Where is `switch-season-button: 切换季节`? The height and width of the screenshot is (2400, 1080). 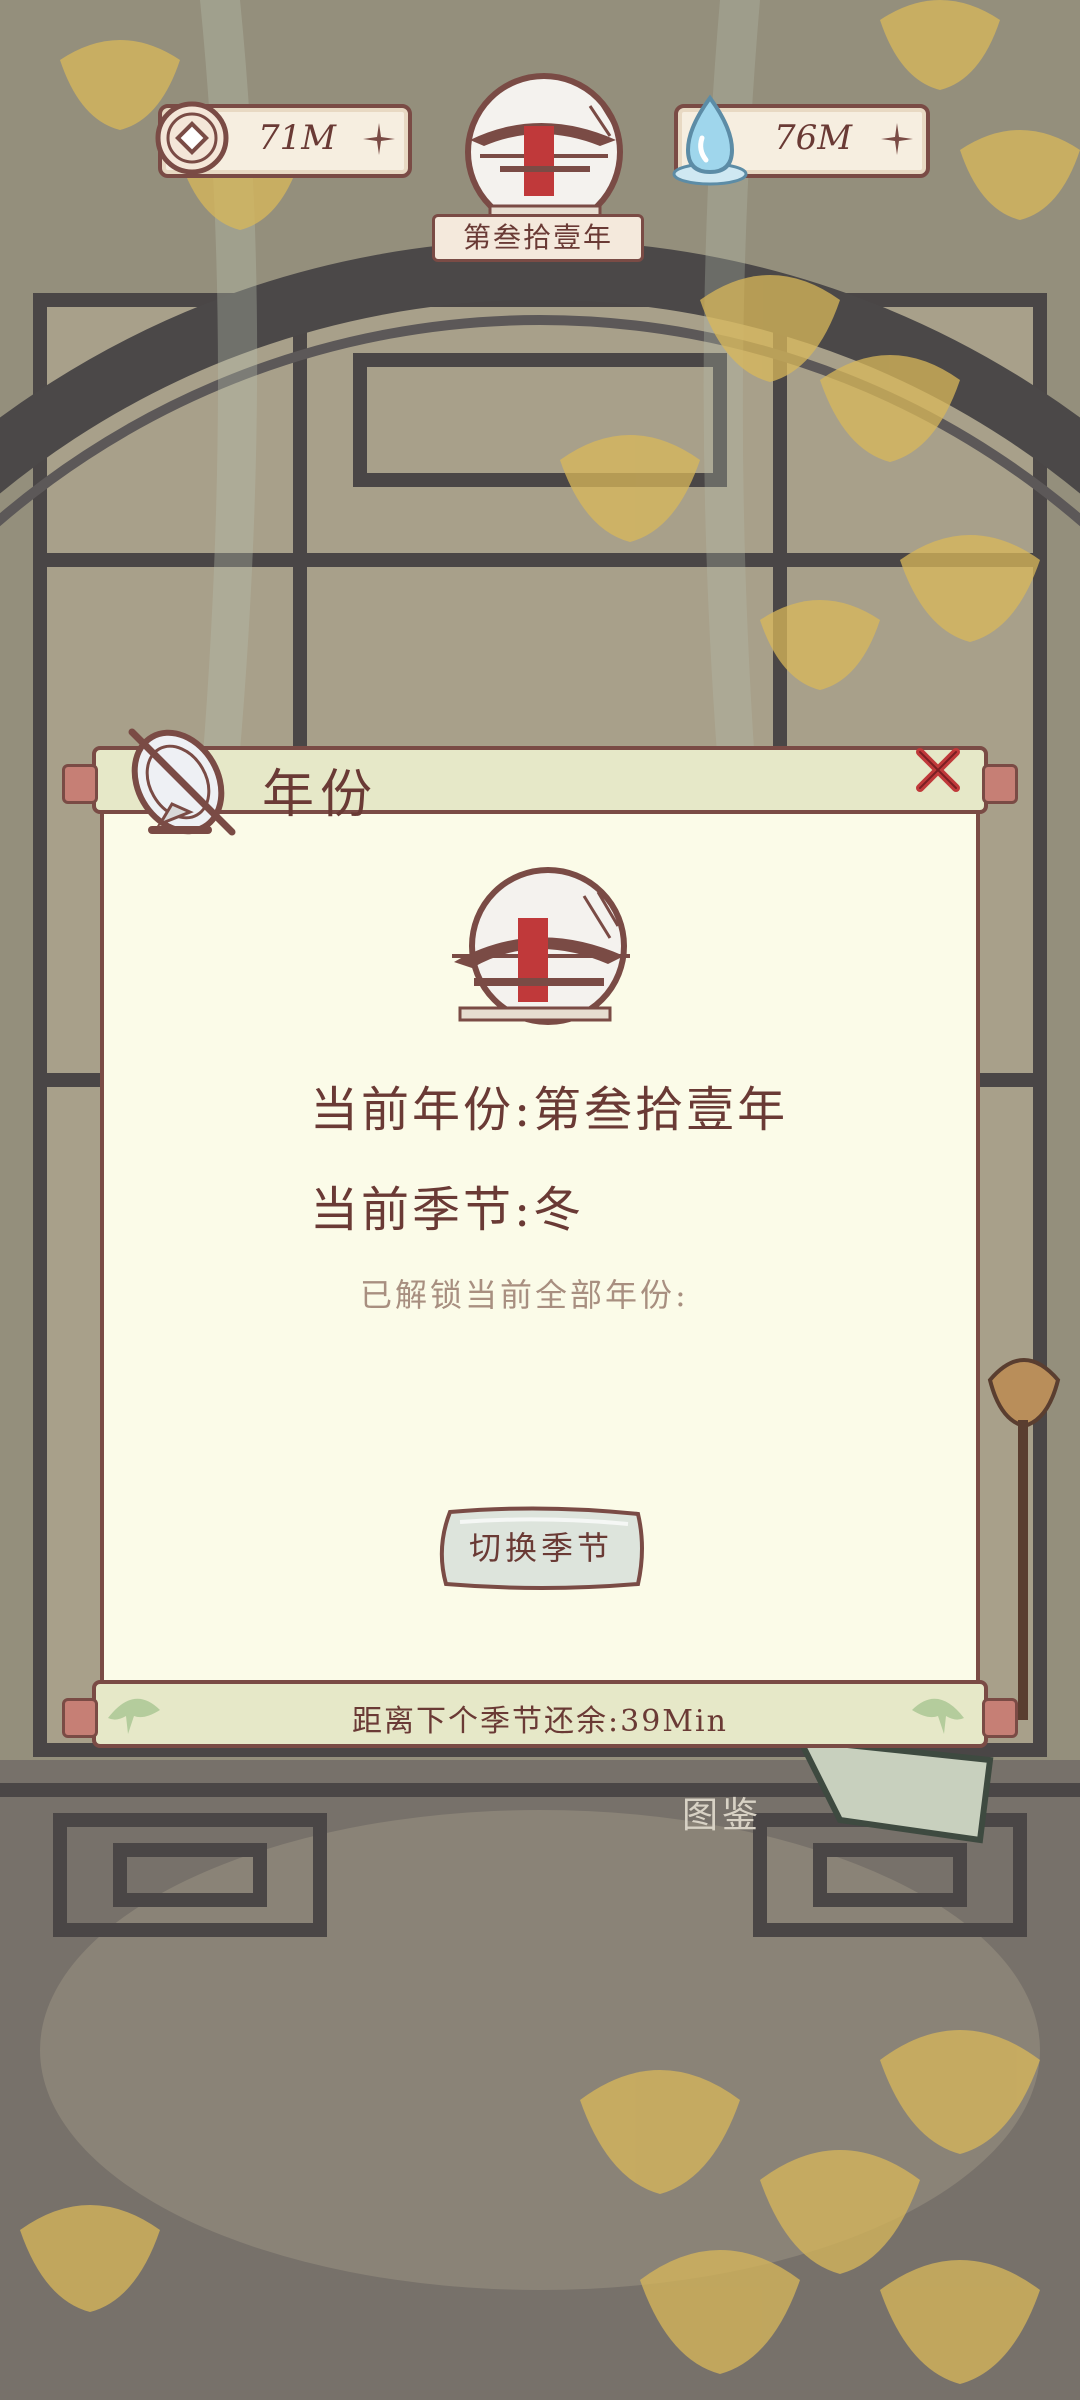 switch-season-button: 切换季节 is located at coordinates (541, 1548).